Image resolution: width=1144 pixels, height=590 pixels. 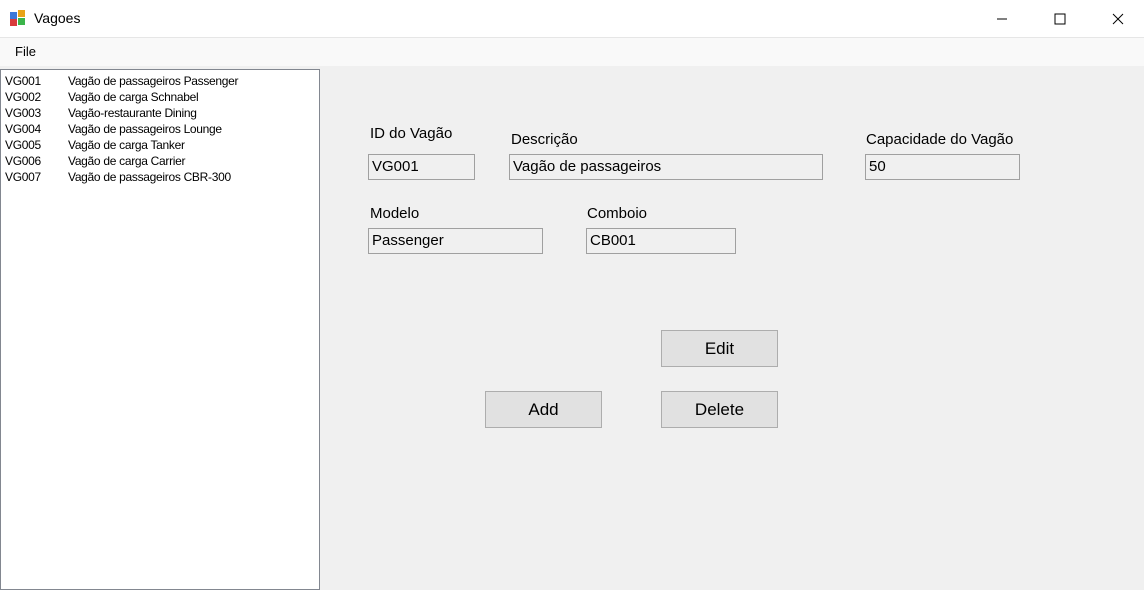 I want to click on window-title: Vagoes, so click(x=57, y=18).